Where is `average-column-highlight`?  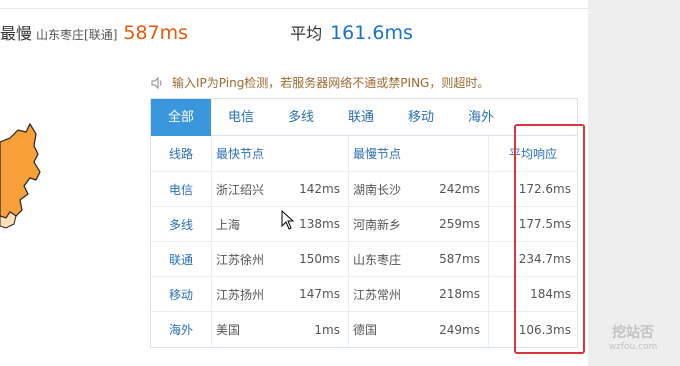 average-column-highlight is located at coordinates (549, 239).